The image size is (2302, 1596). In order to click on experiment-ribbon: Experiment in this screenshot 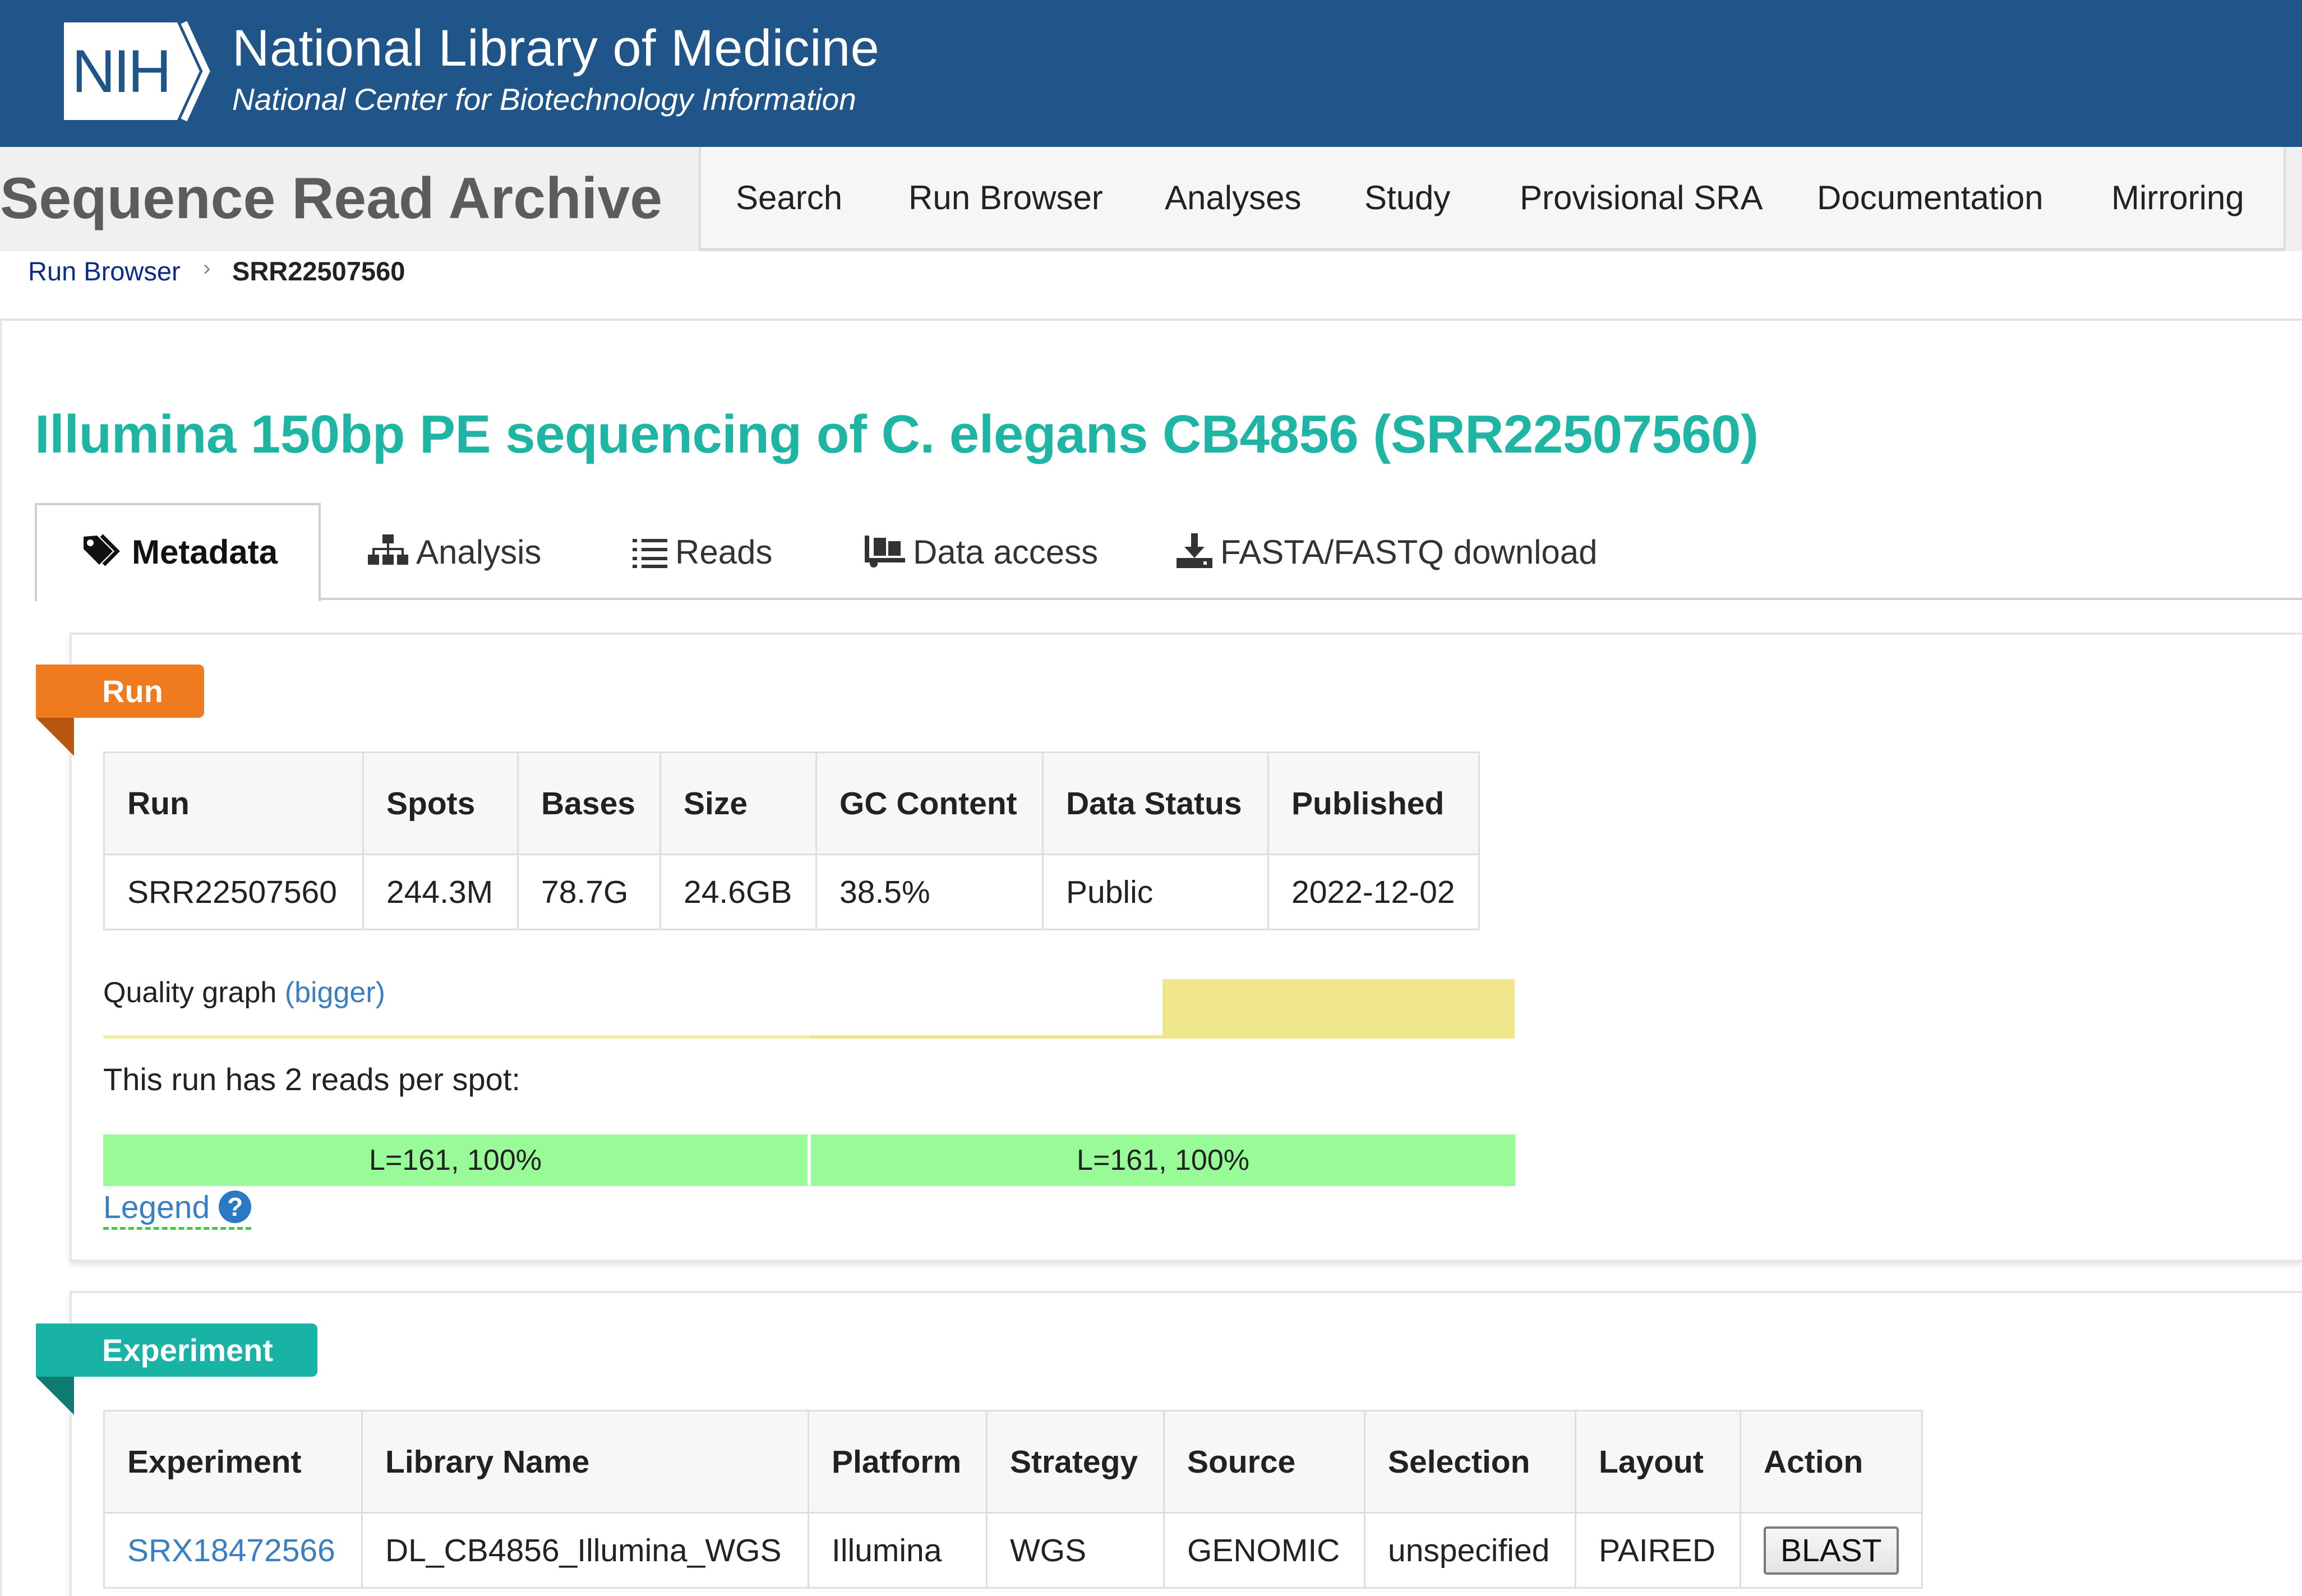, I will do `click(177, 1350)`.